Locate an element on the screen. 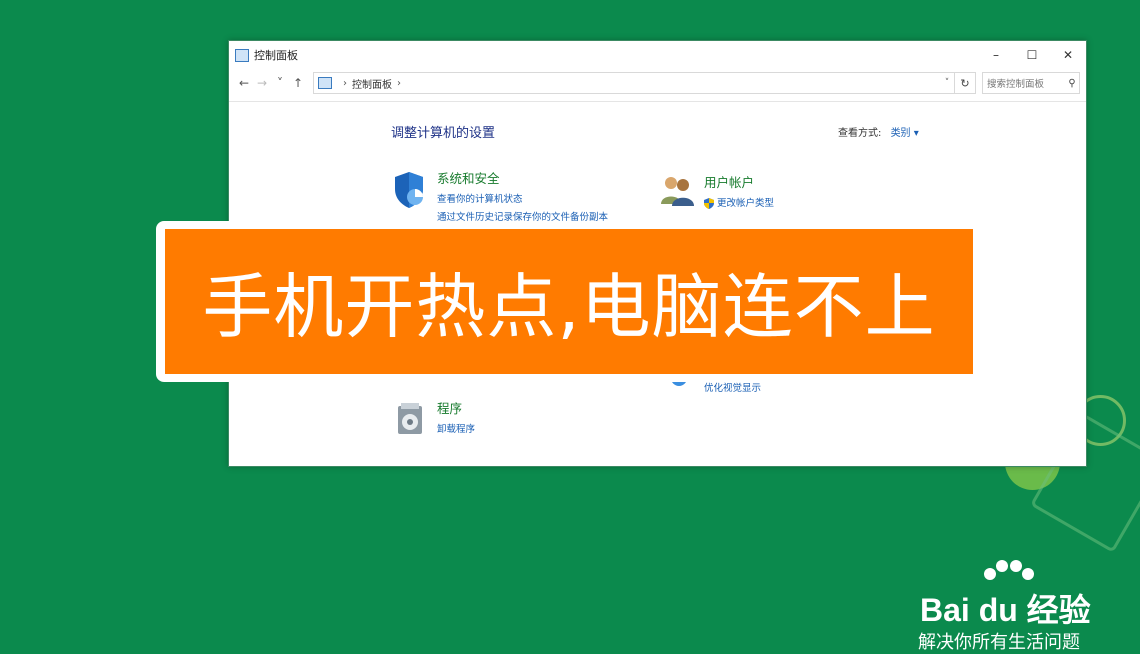  category-title: 系统和安全 is located at coordinates (522, 177).